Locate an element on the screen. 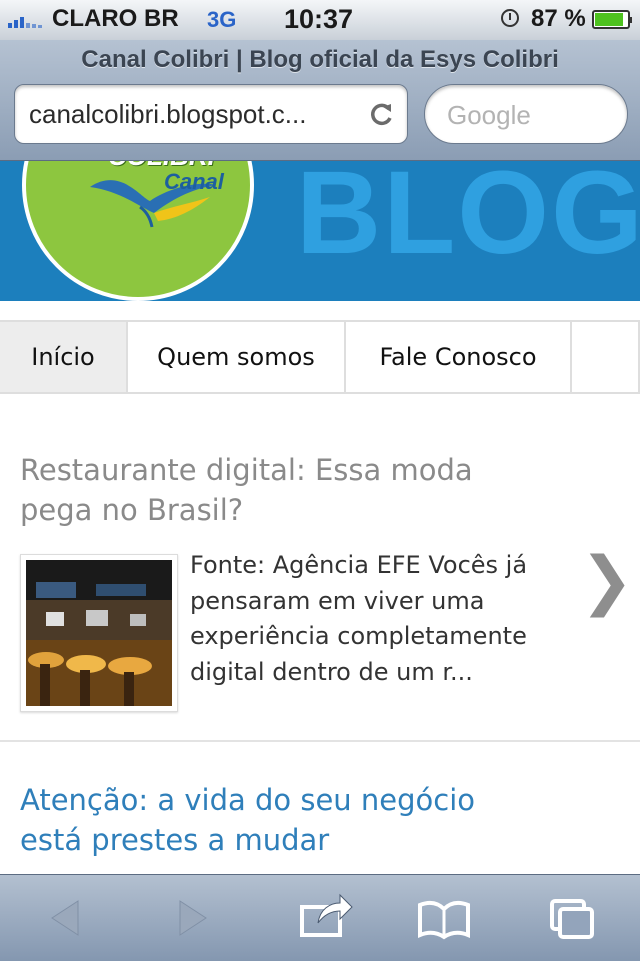 This screenshot has height=961, width=640. blog-nav: Início Quem somos Fale Conosco is located at coordinates (320, 357).